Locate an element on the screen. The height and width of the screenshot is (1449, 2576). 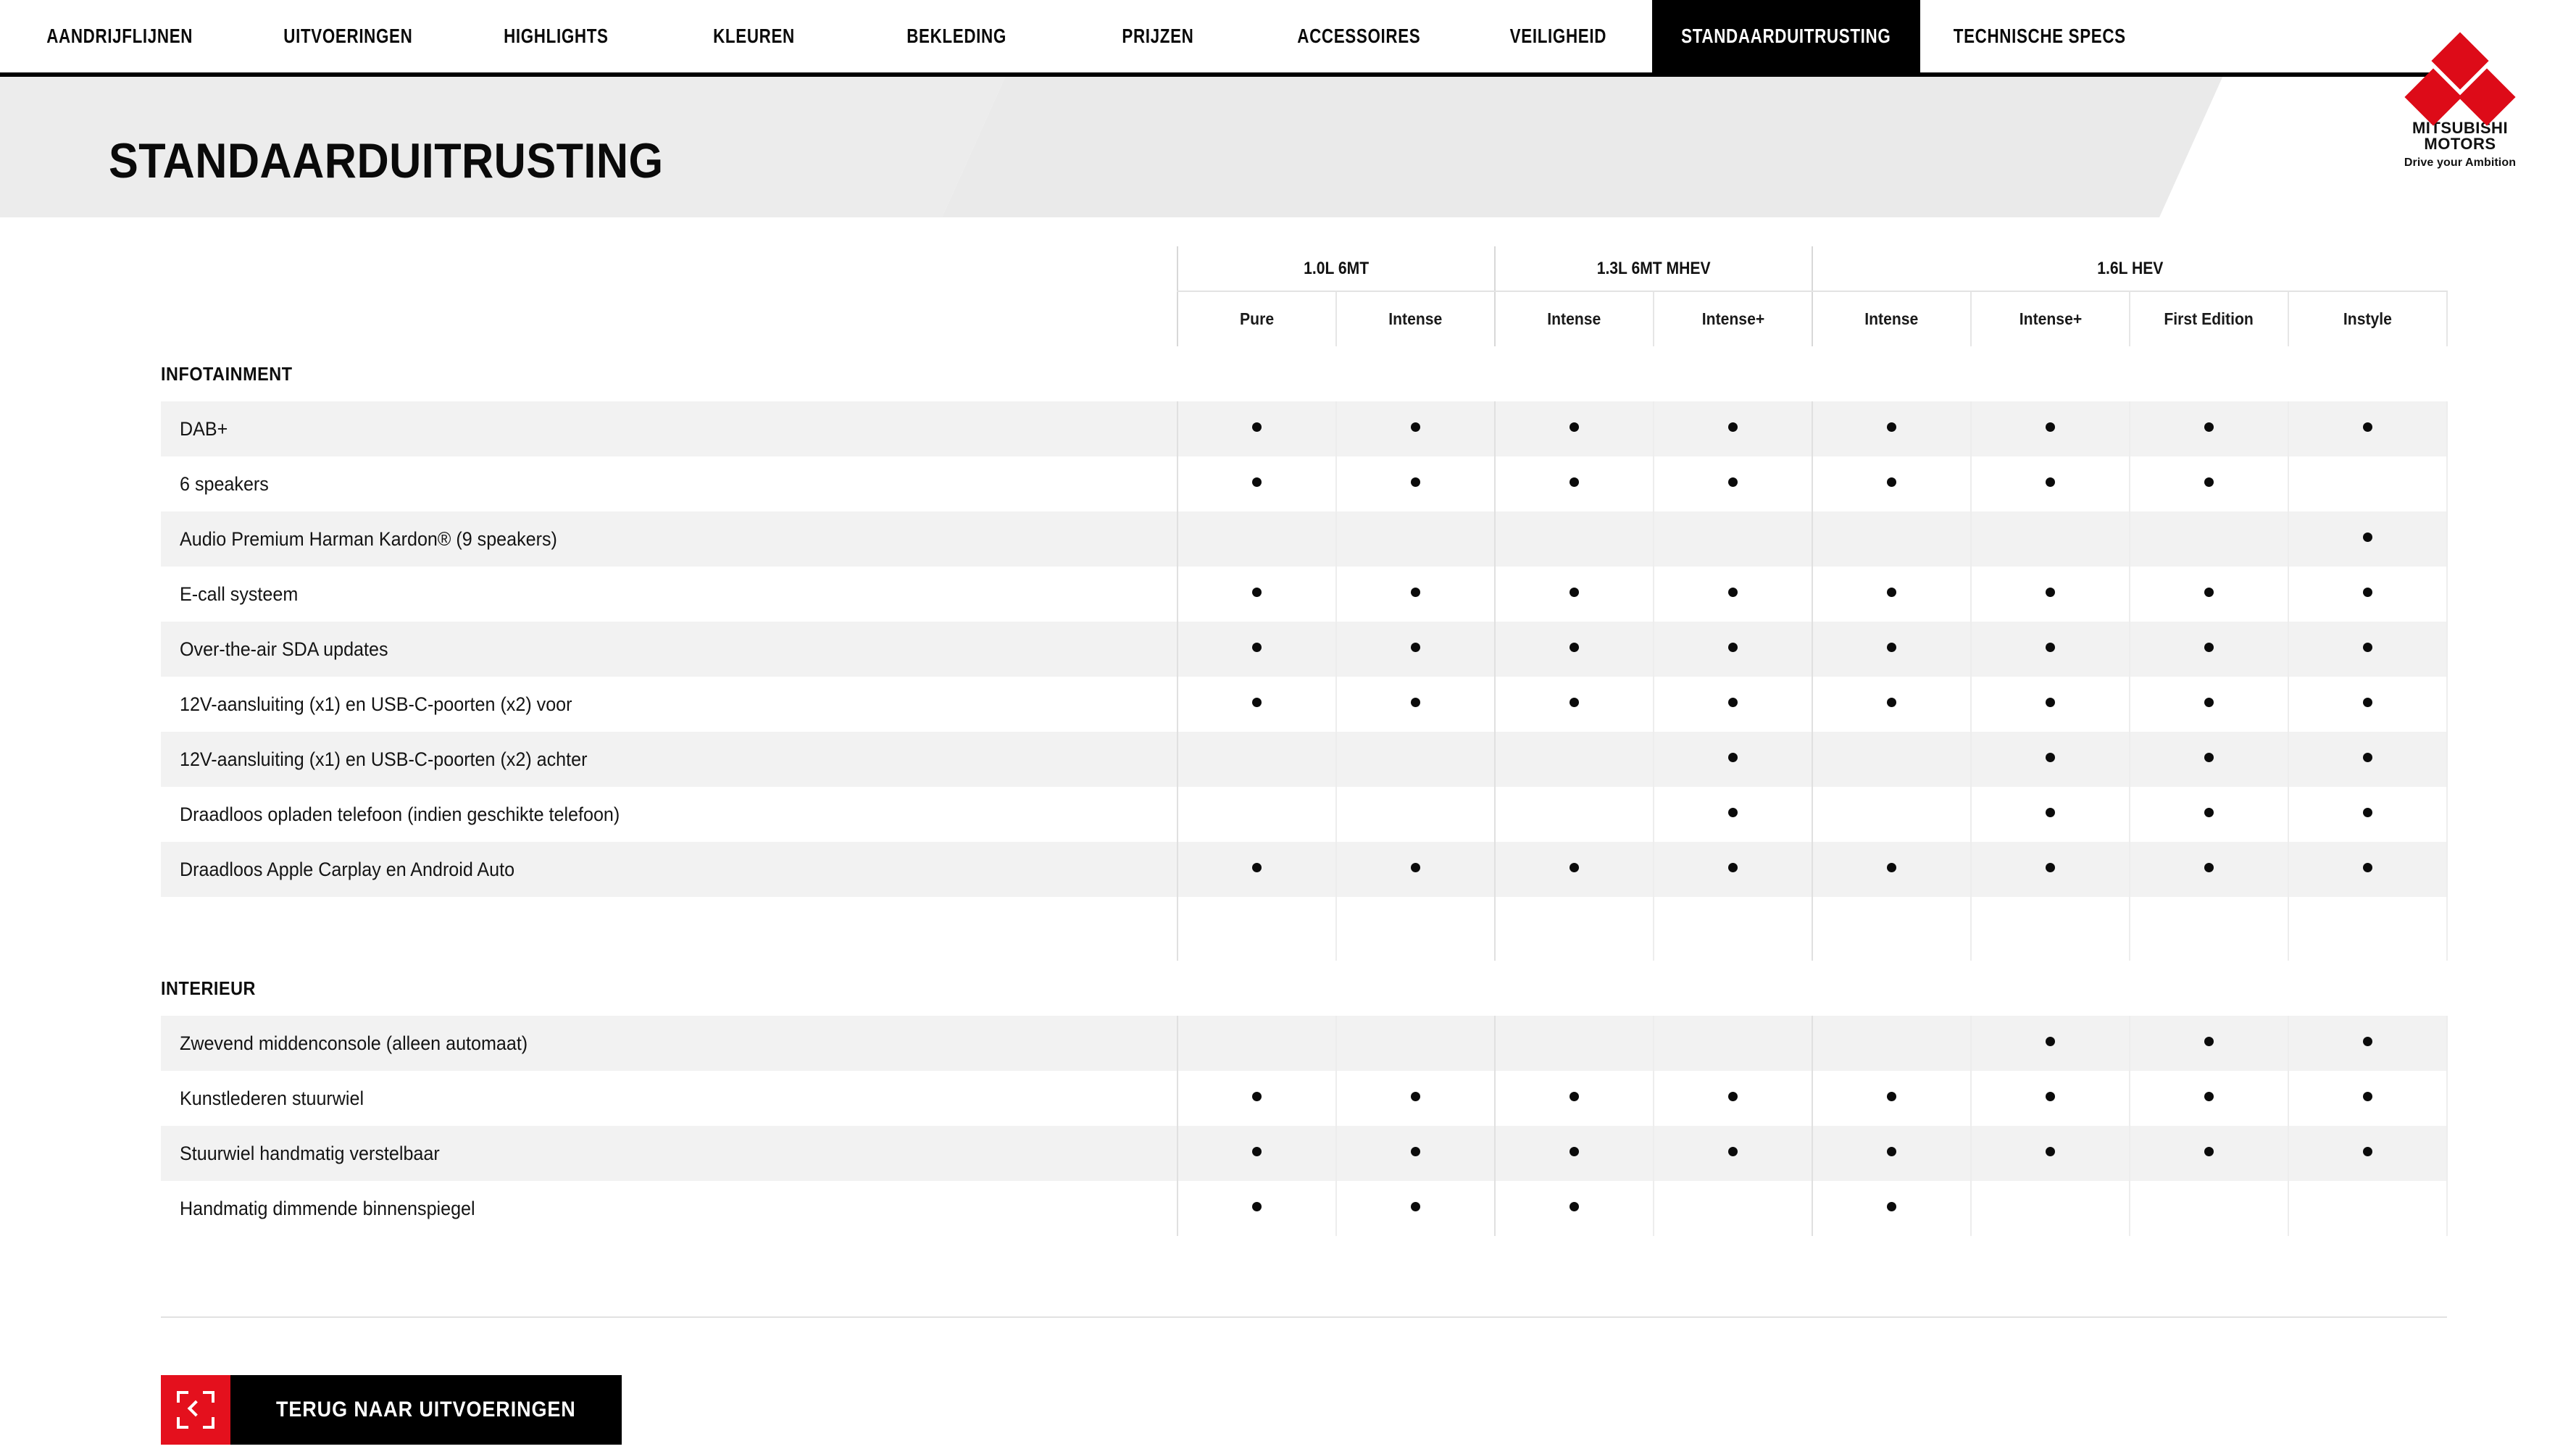
fullscreen-back-icon is located at coordinates (195, 1410).